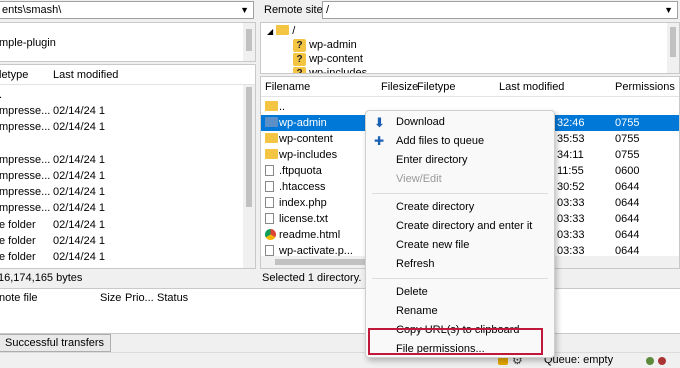 The height and width of the screenshot is (368, 680). Describe the element at coordinates (627, 171) in the screenshot. I see `remote-cell-permissions: 0600` at that location.